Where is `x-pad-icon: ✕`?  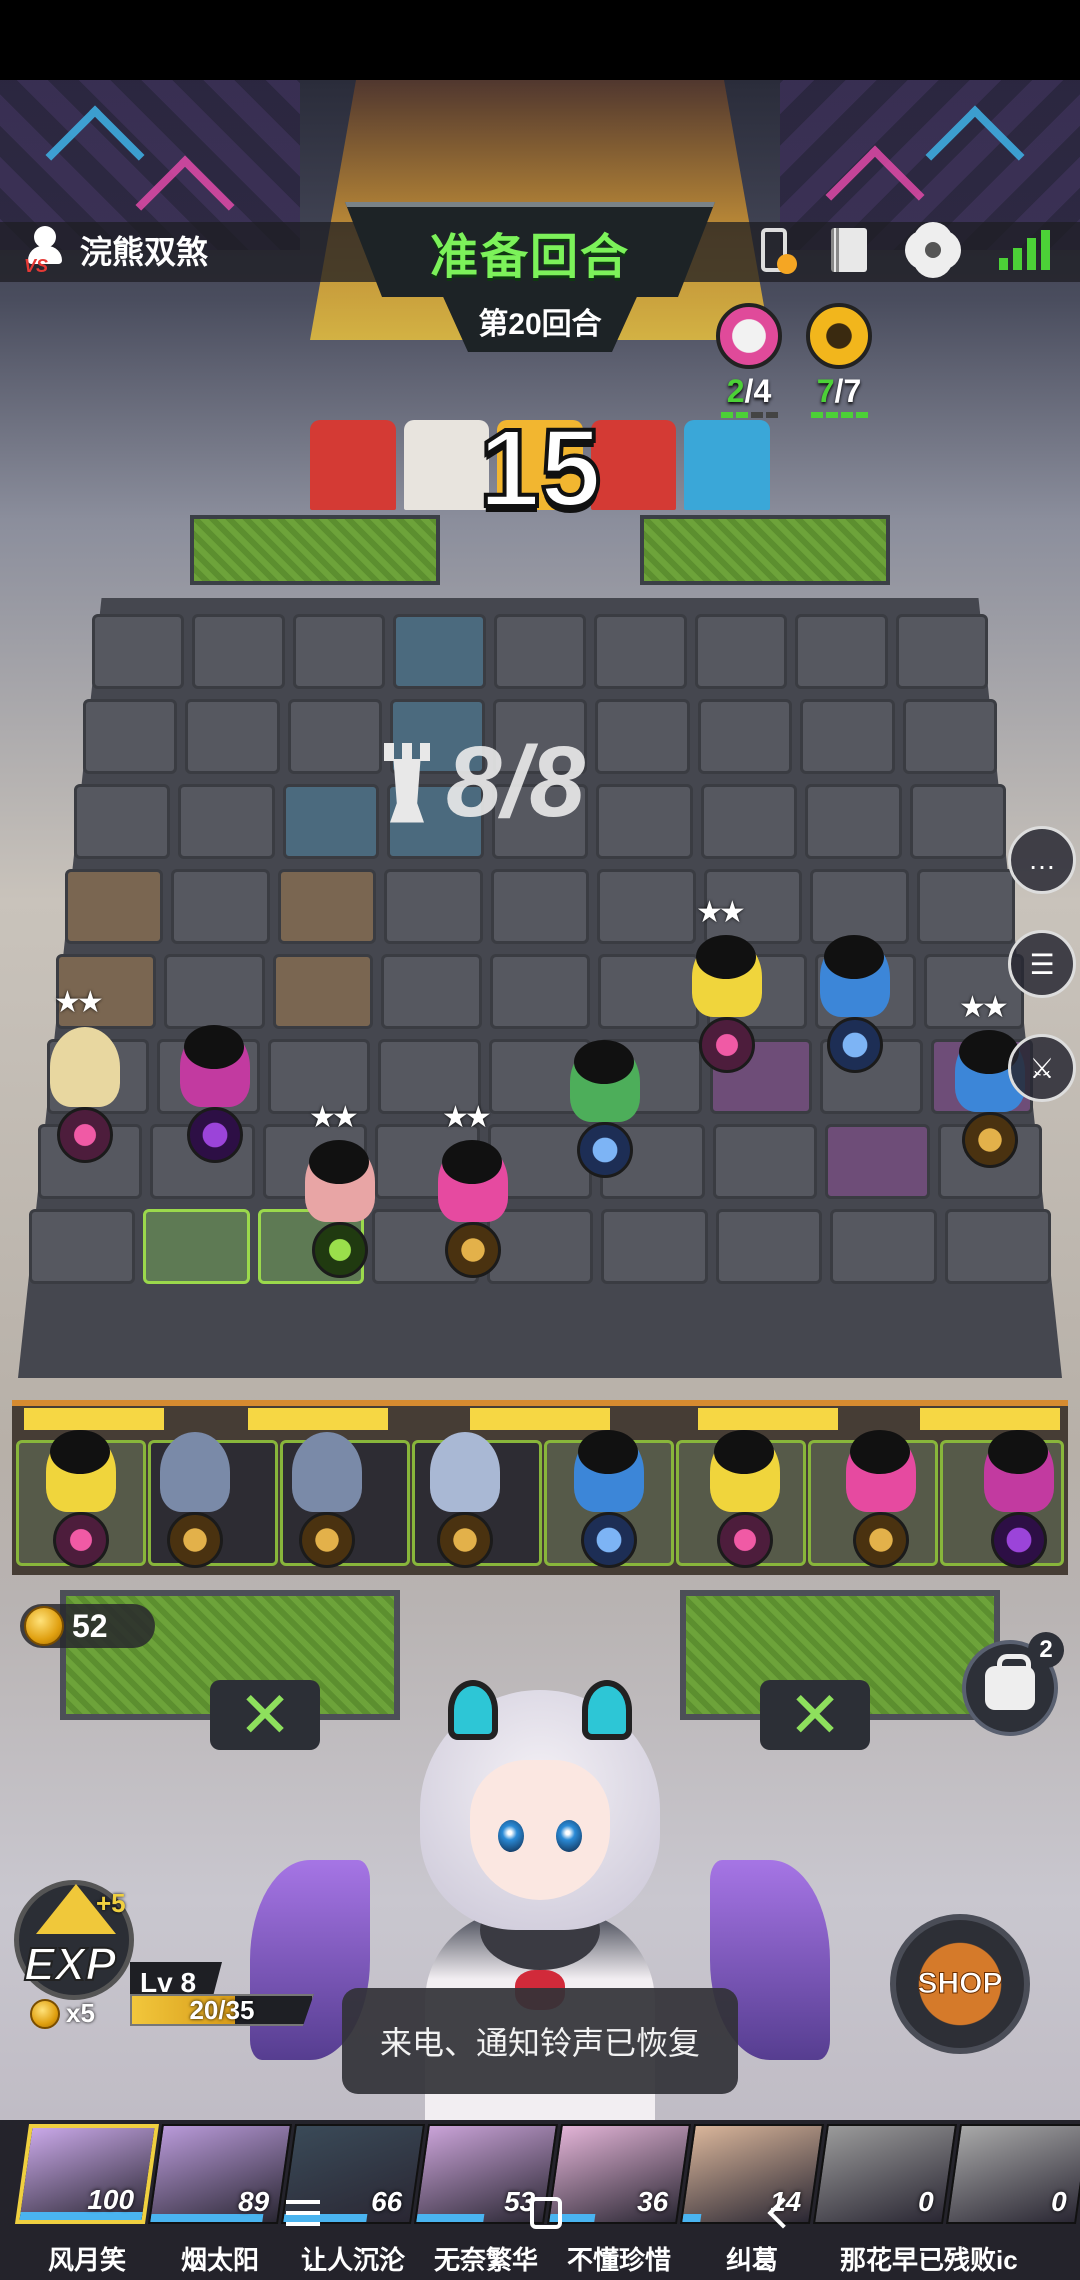 x-pad-icon: ✕ is located at coordinates (815, 1715).